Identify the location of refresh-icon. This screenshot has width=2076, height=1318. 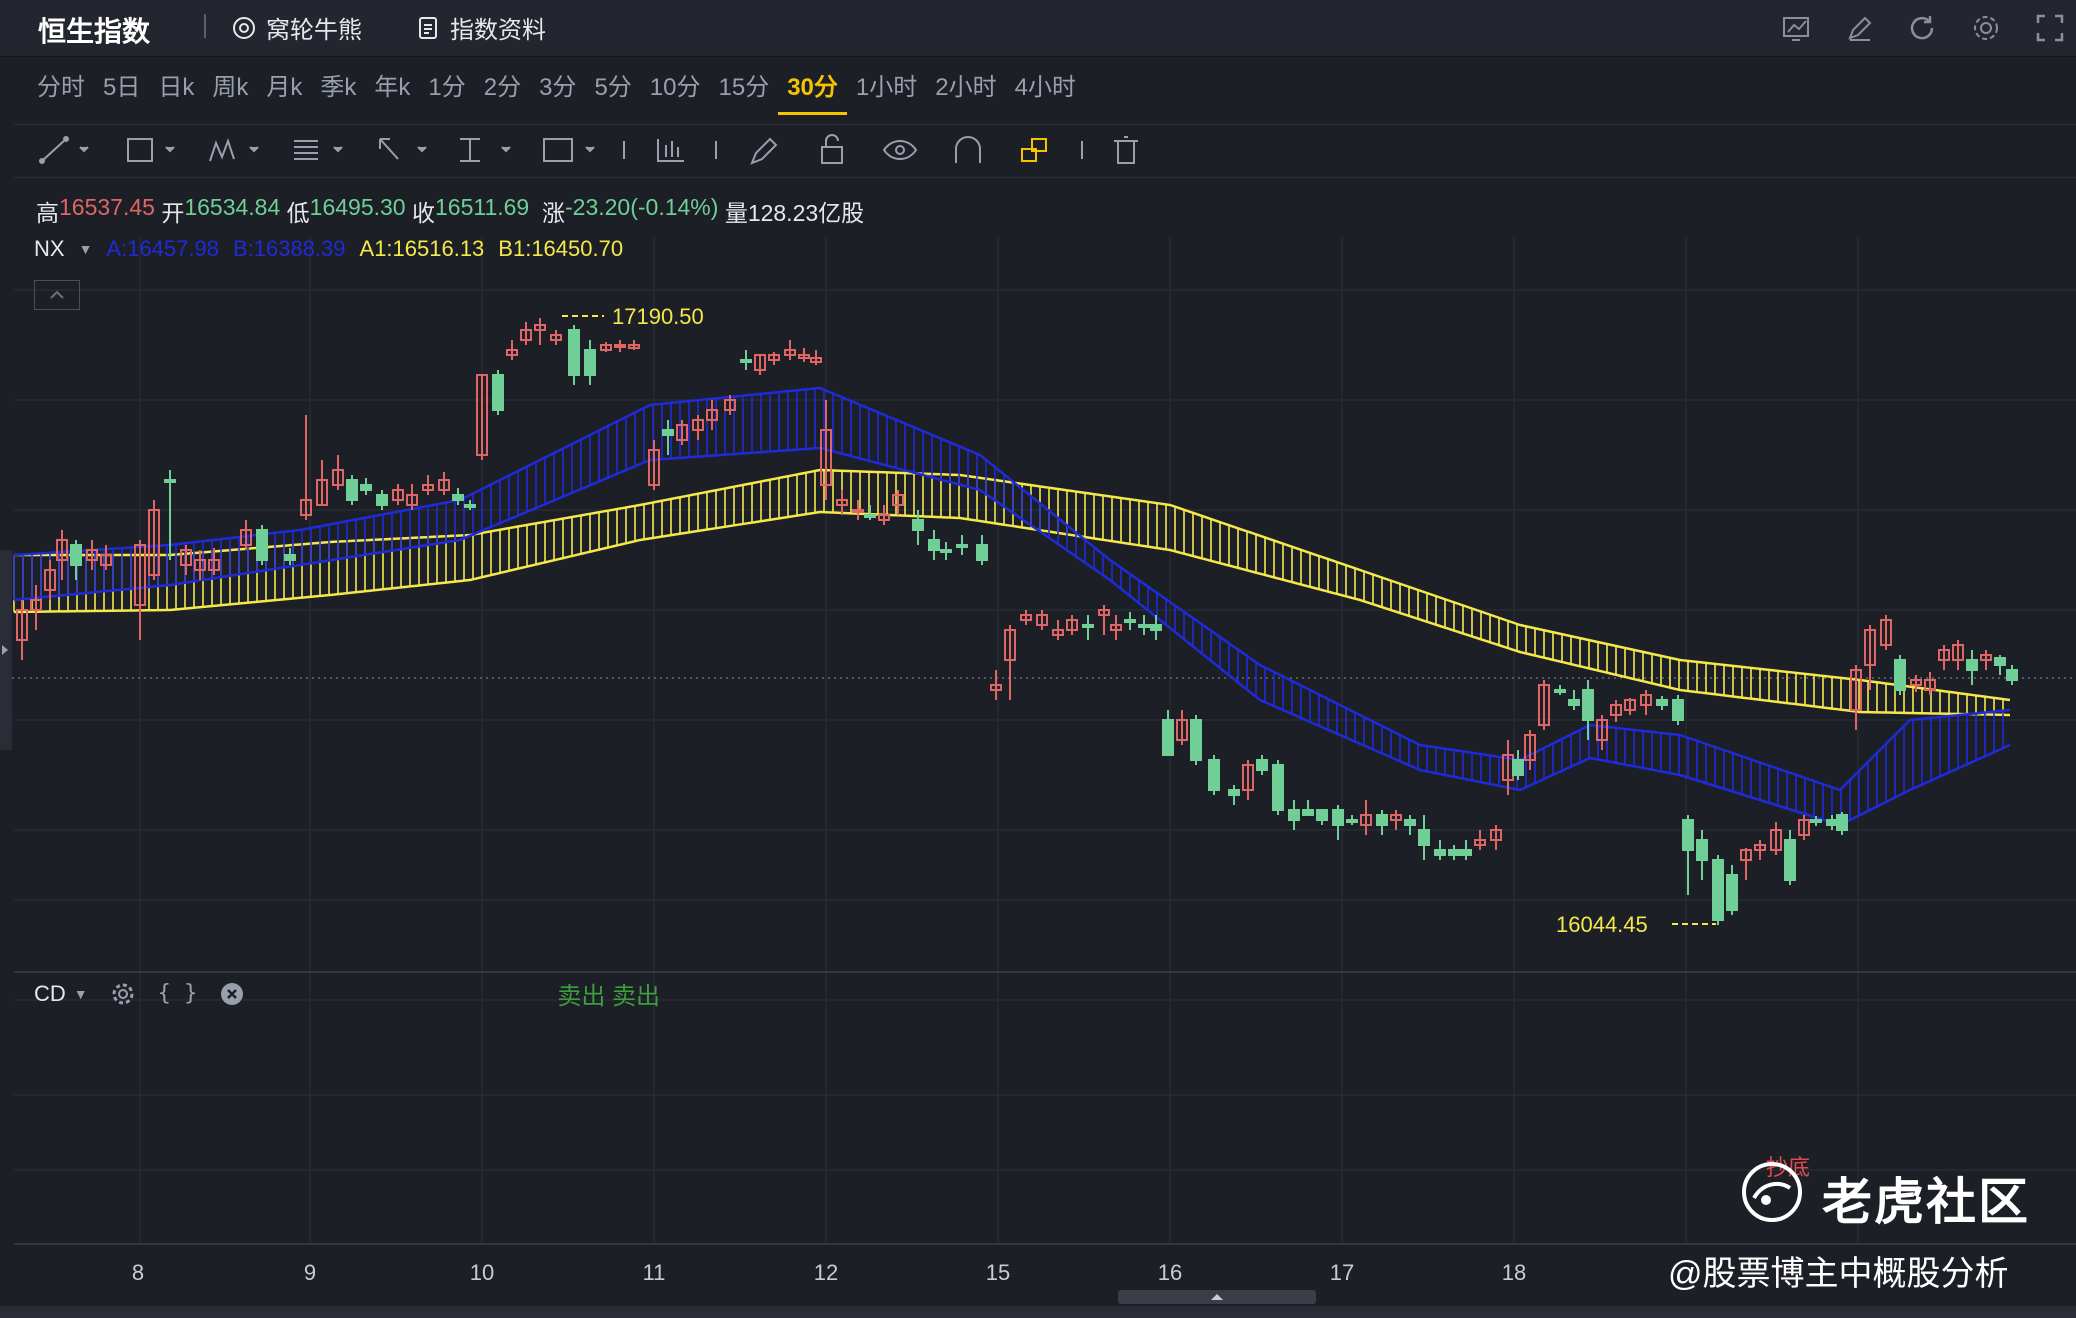
(1922, 28).